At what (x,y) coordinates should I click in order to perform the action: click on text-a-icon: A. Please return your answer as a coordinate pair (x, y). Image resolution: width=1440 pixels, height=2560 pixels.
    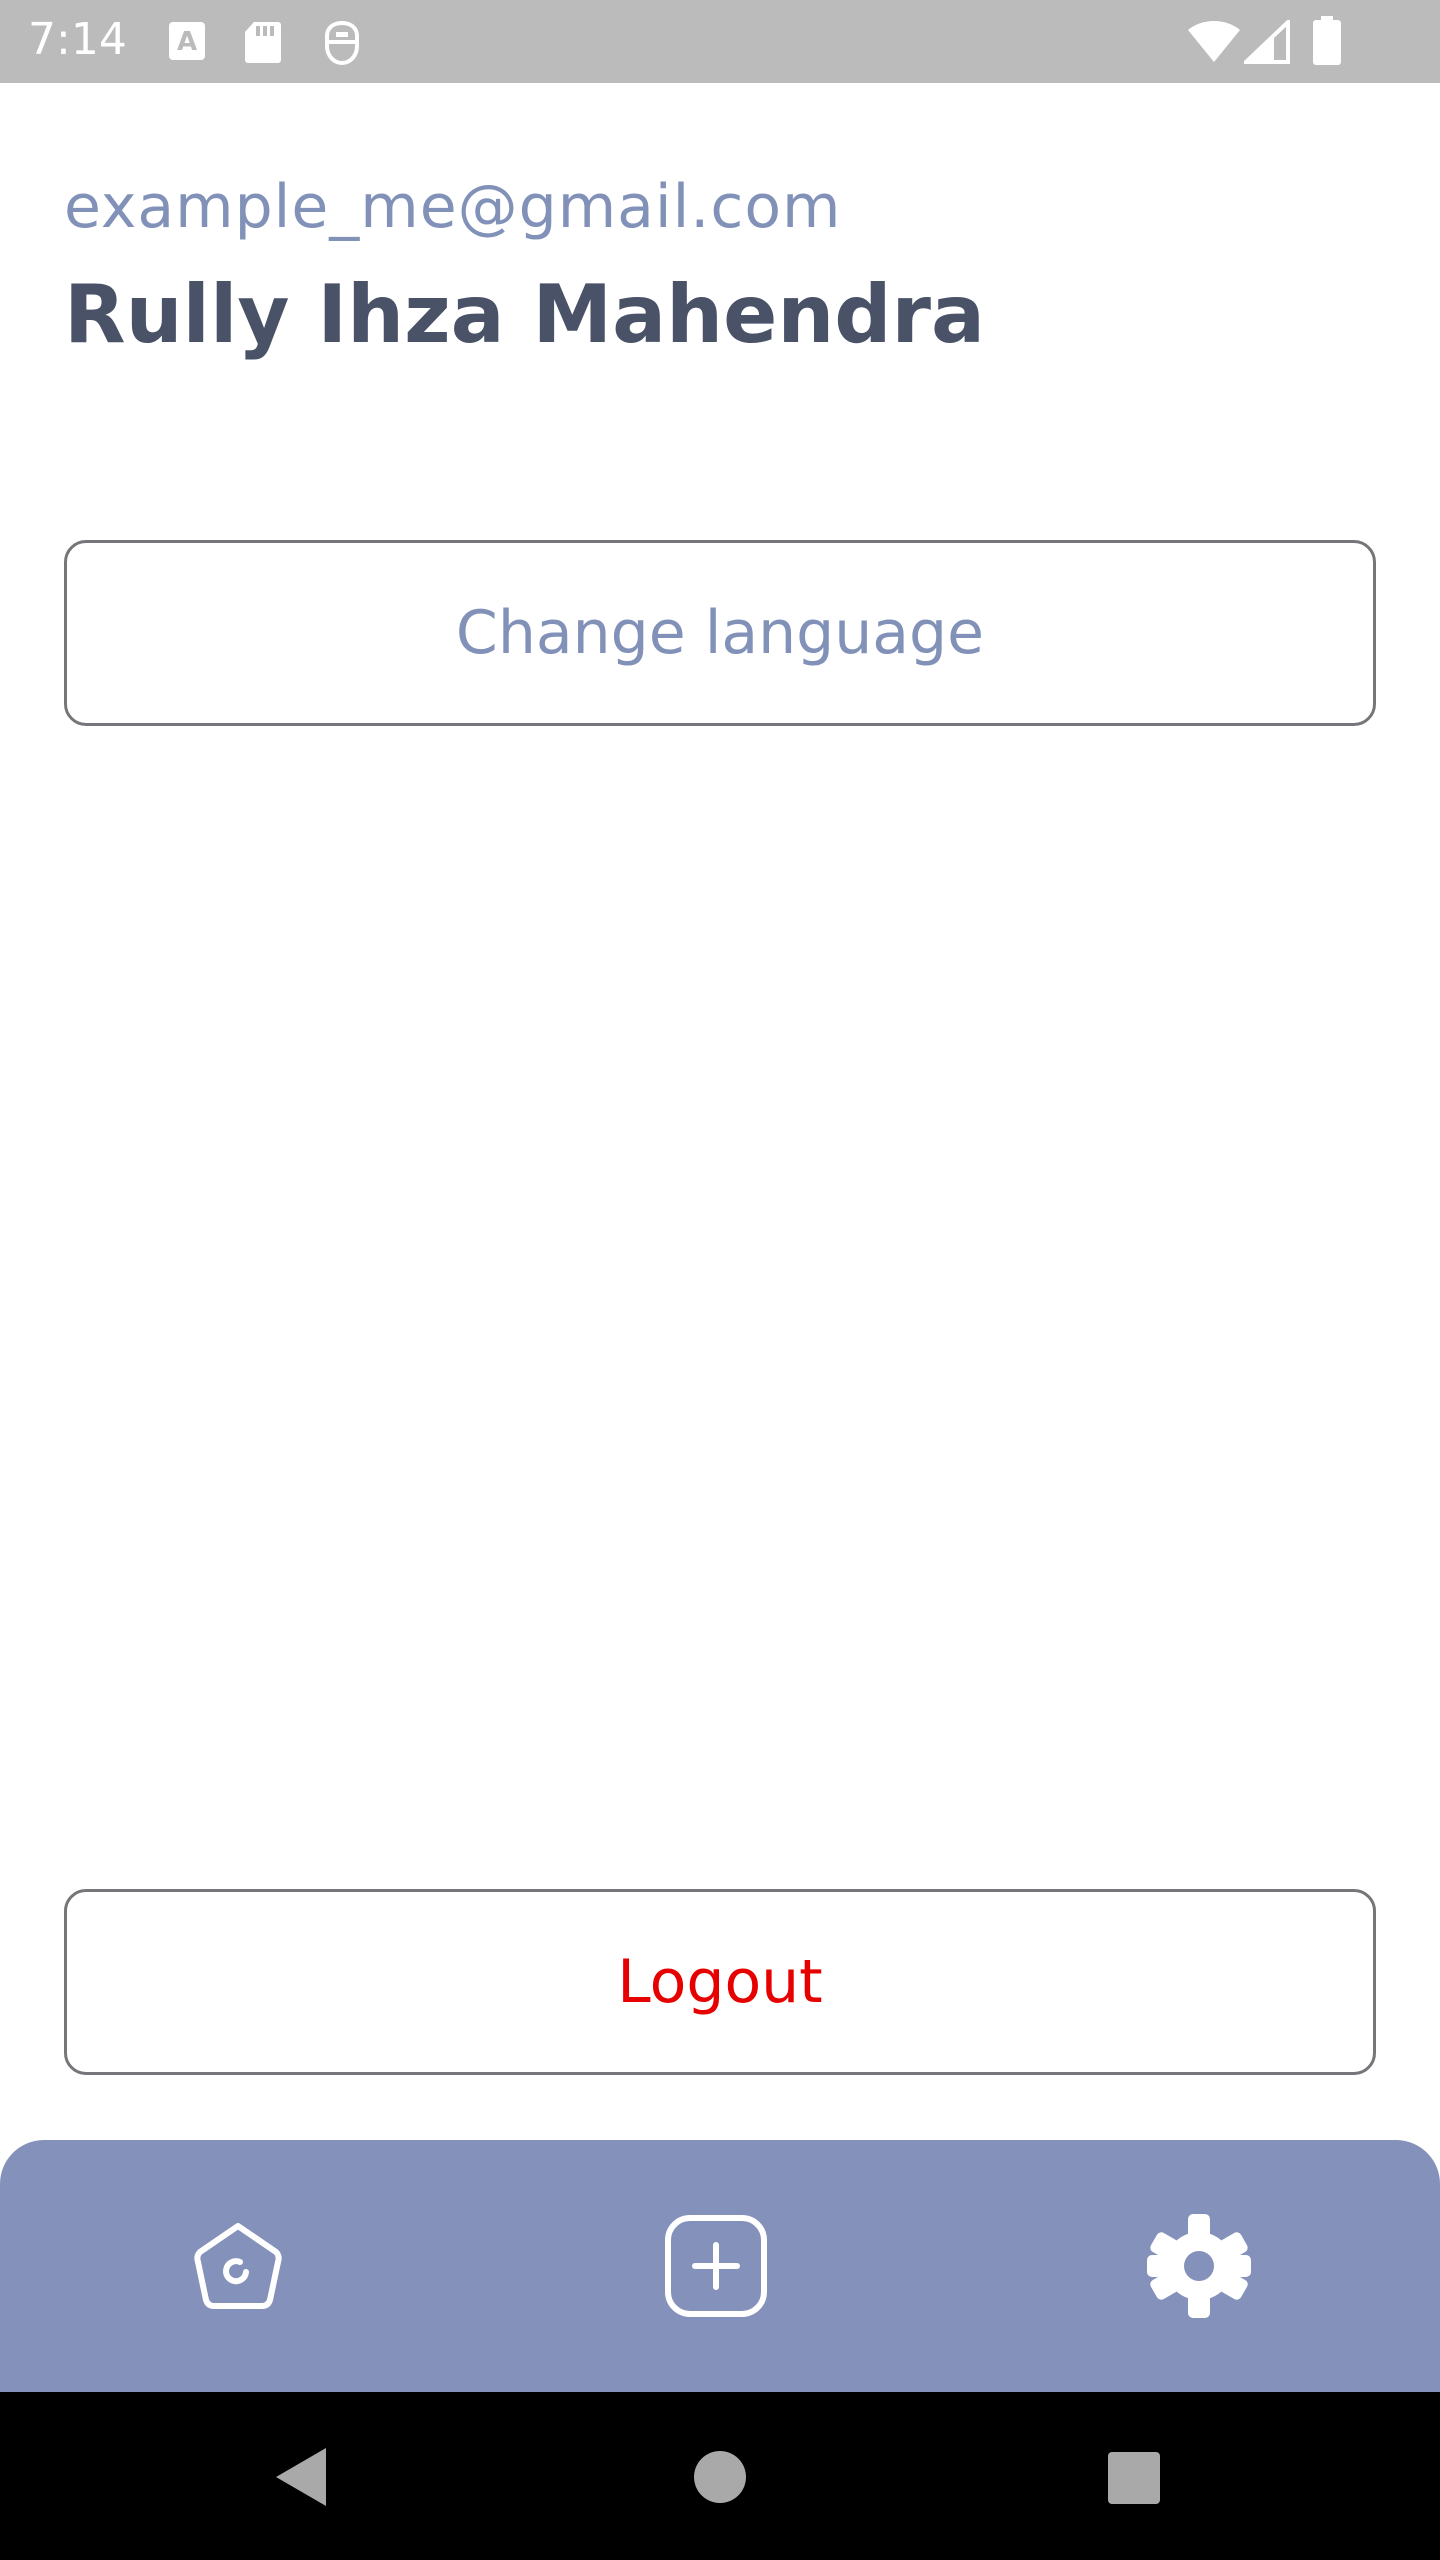
    Looking at the image, I should click on (187, 41).